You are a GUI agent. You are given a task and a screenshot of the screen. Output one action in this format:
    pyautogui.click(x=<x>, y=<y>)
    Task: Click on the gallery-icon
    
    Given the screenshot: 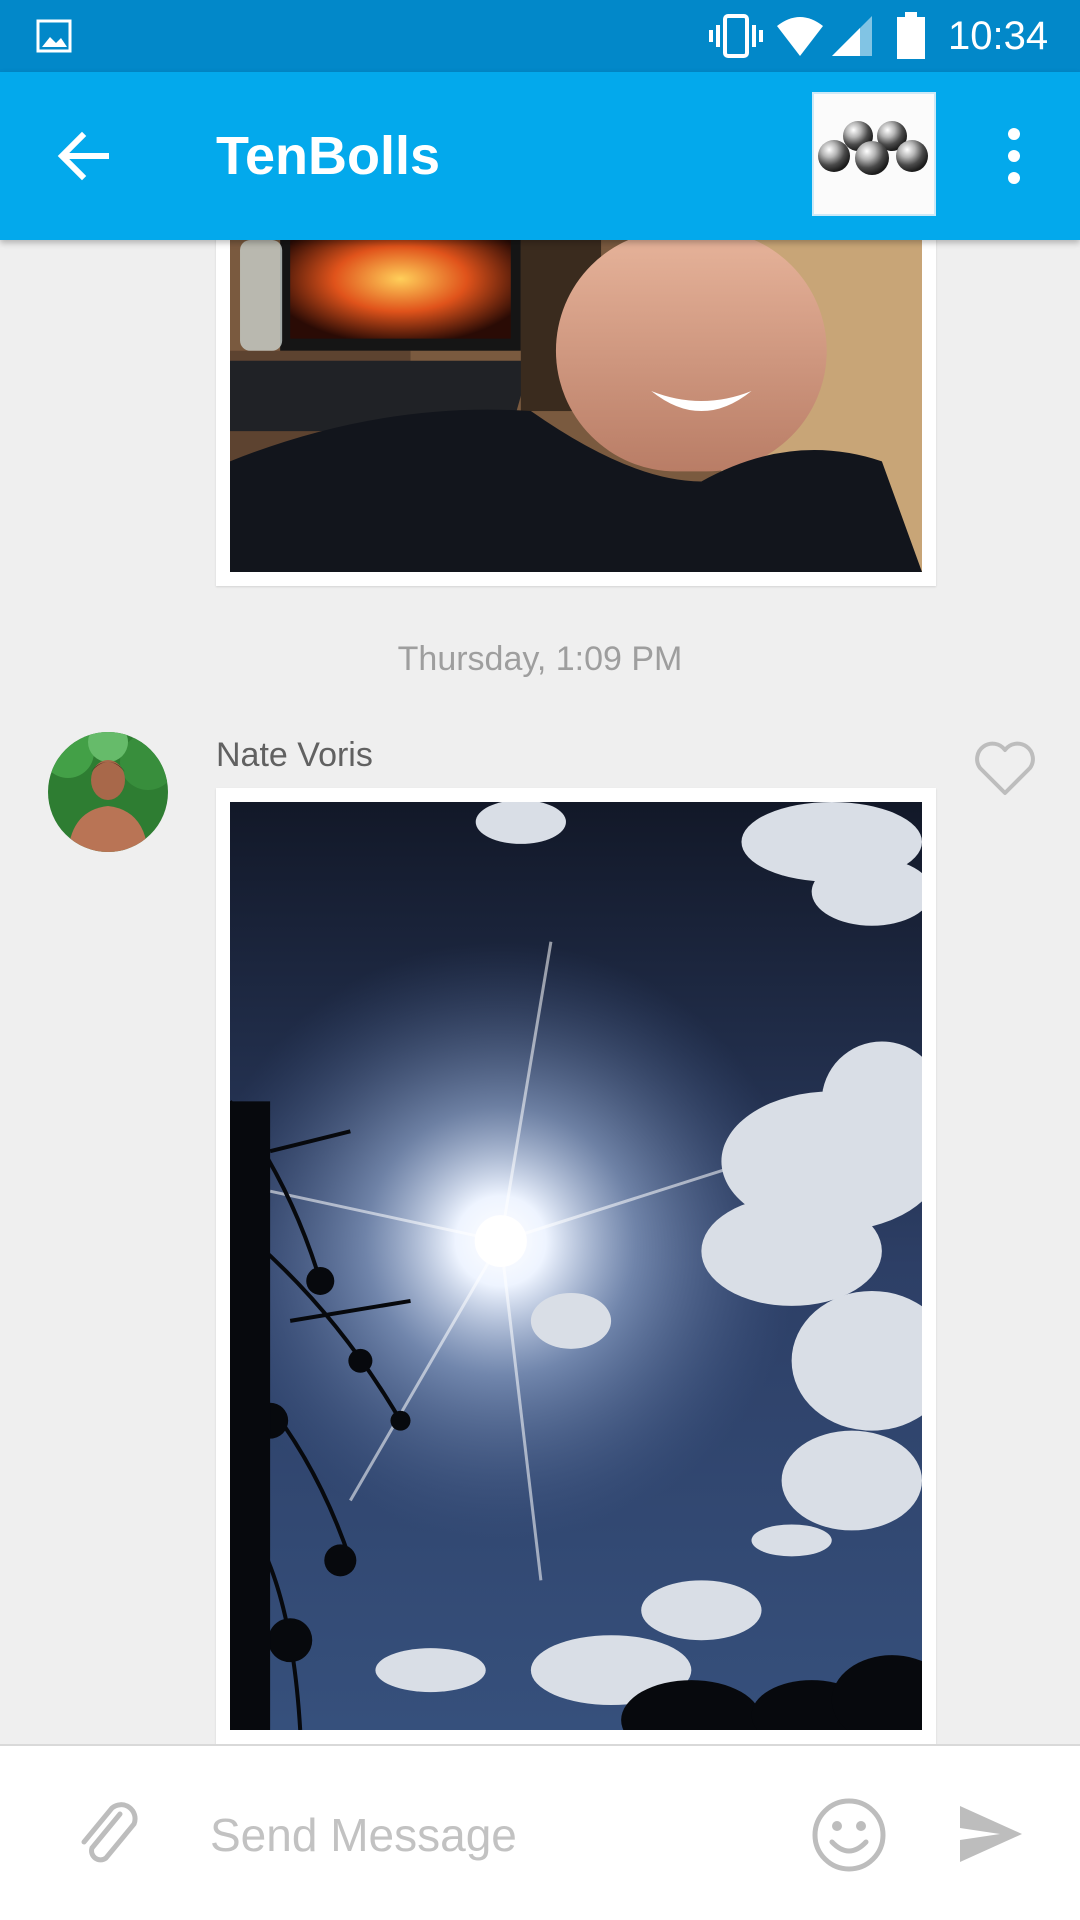 What is the action you would take?
    pyautogui.click(x=54, y=36)
    